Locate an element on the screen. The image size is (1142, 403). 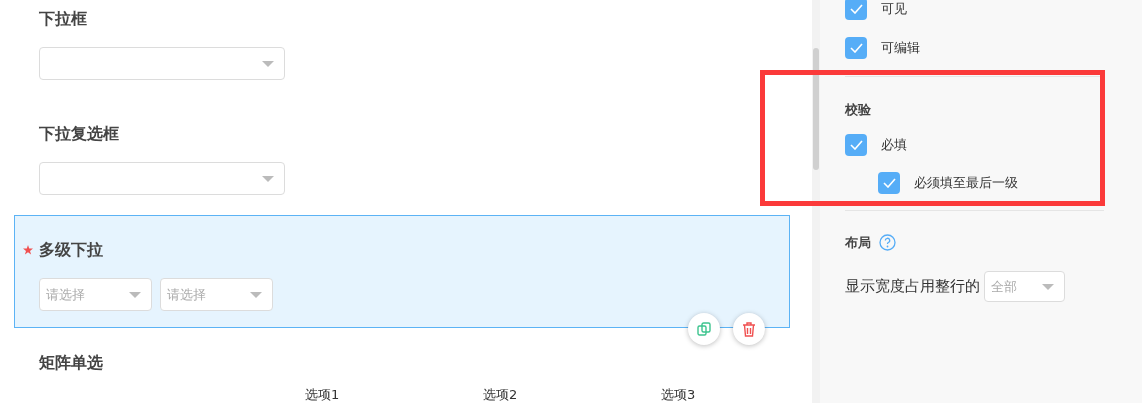
trash-icon is located at coordinates (749, 329).